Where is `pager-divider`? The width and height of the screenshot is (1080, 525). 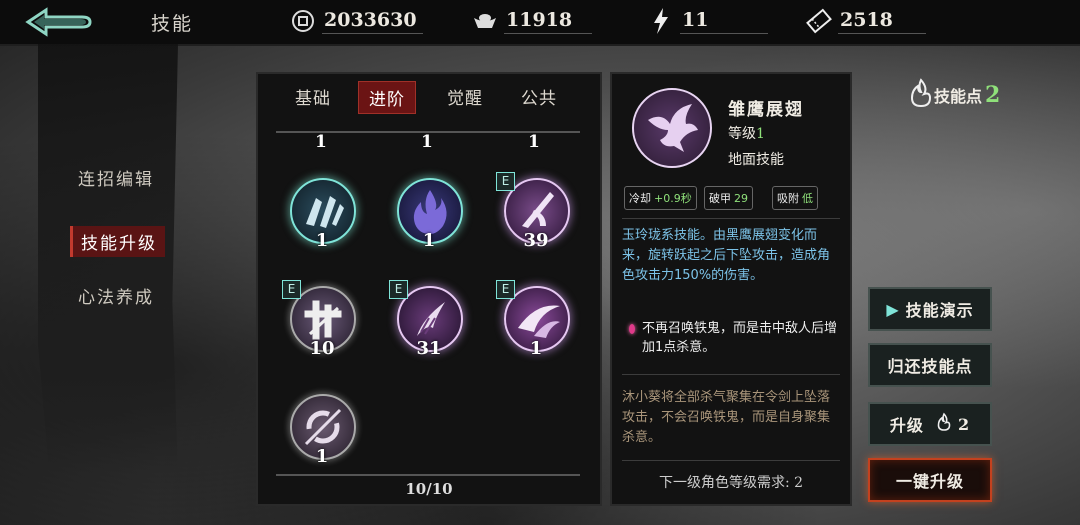 pager-divider is located at coordinates (428, 475).